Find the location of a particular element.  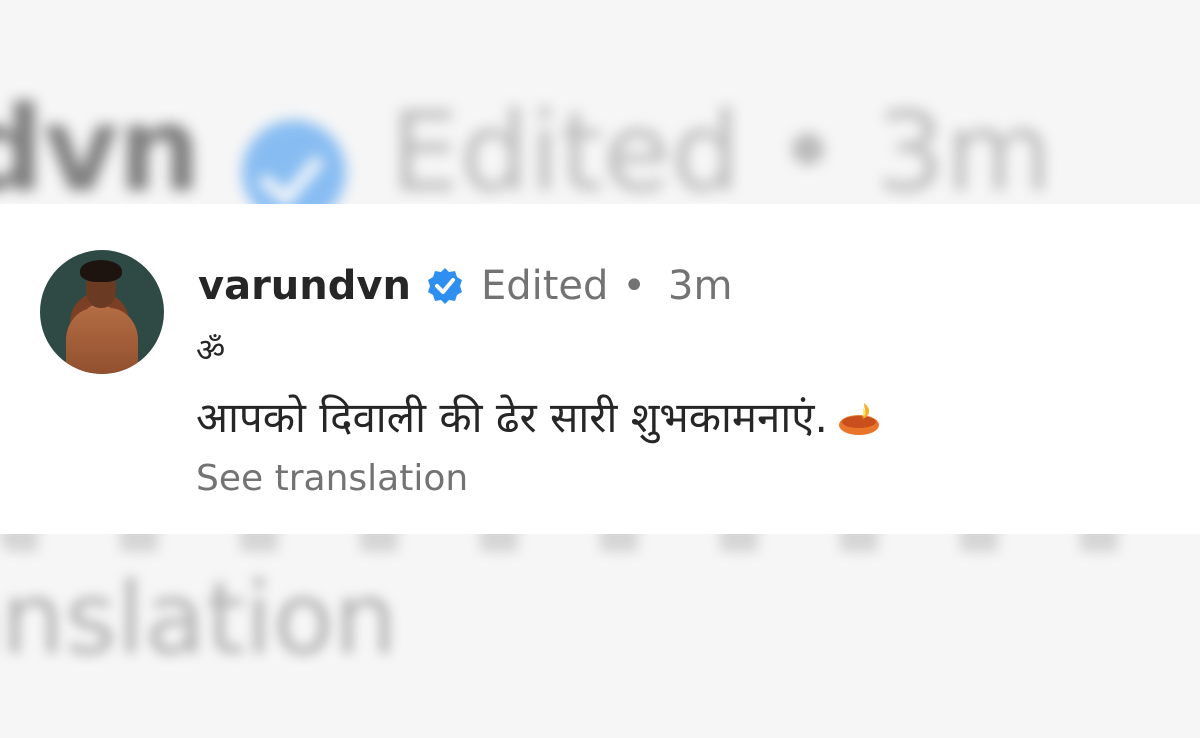

avatar is located at coordinates (102, 312).